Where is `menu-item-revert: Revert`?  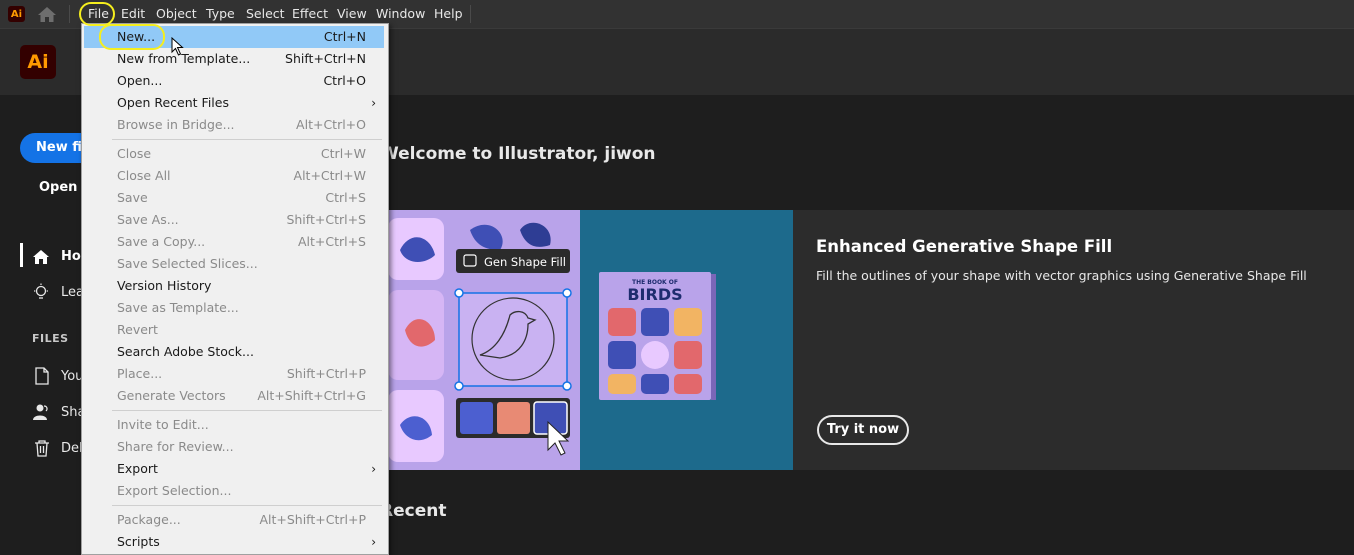
menu-item-revert: Revert is located at coordinates (234, 330).